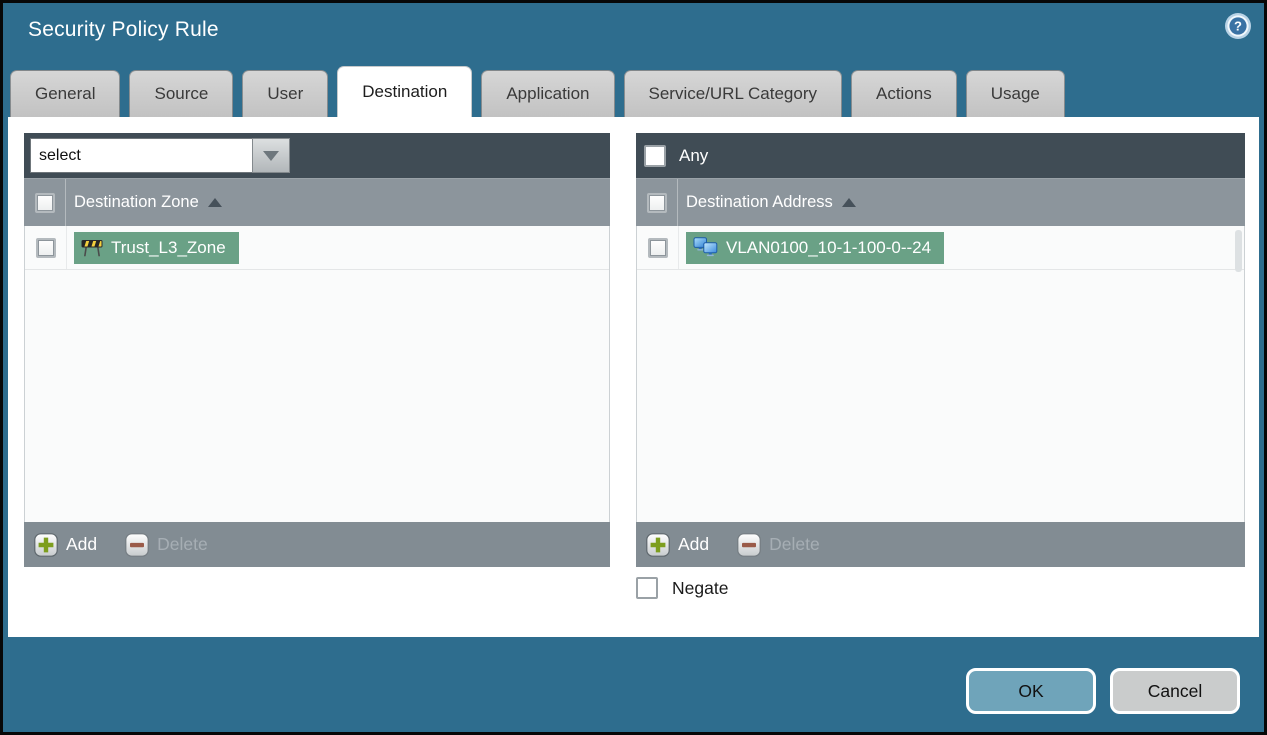 The width and height of the screenshot is (1267, 735). I want to click on zone-filter-dropdown-button, so click(271, 155).